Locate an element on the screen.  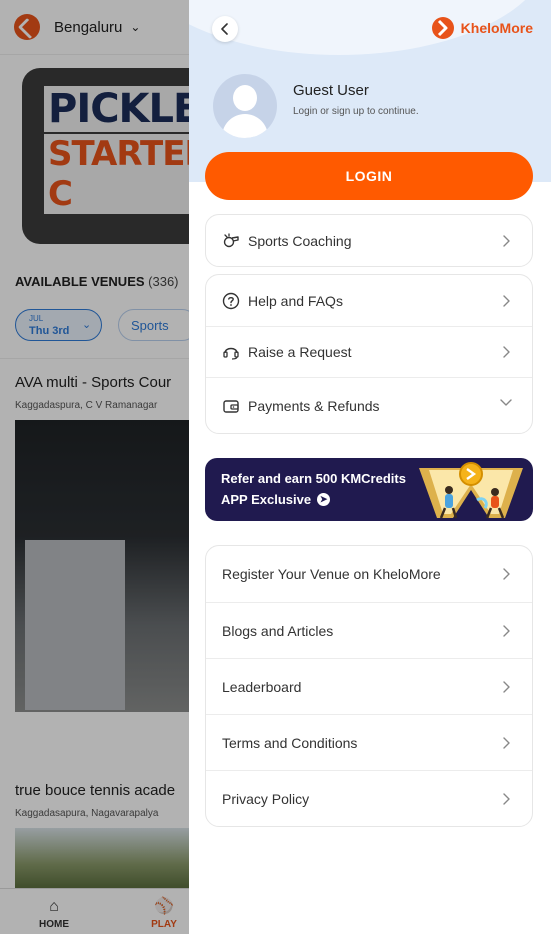
refer-line2-text: APP Exclusive is located at coordinates (266, 499).